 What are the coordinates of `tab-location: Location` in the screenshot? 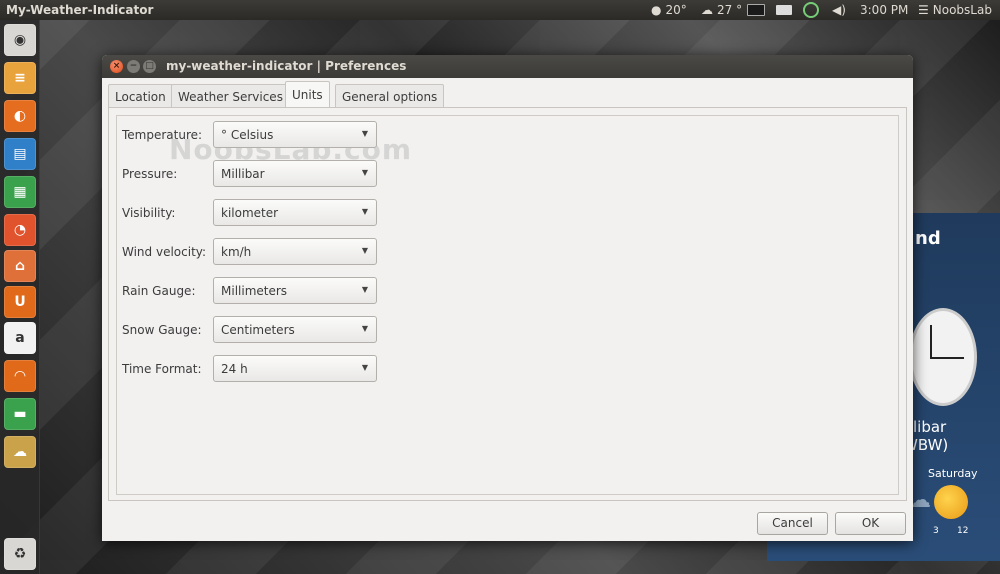 It's located at (140, 96).